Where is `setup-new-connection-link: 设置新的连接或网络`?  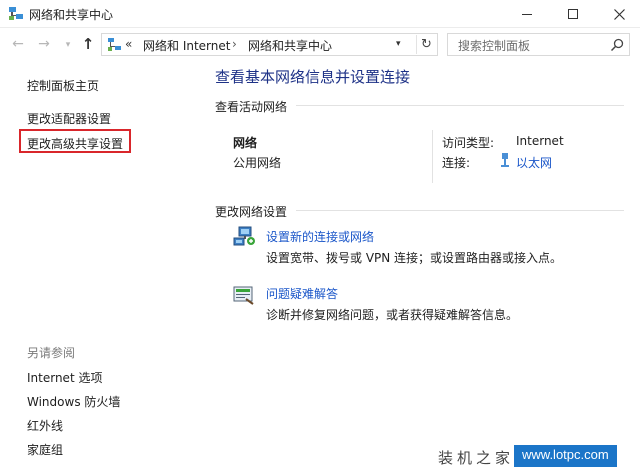 setup-new-connection-link: 设置新的连接或网络 is located at coordinates (320, 236).